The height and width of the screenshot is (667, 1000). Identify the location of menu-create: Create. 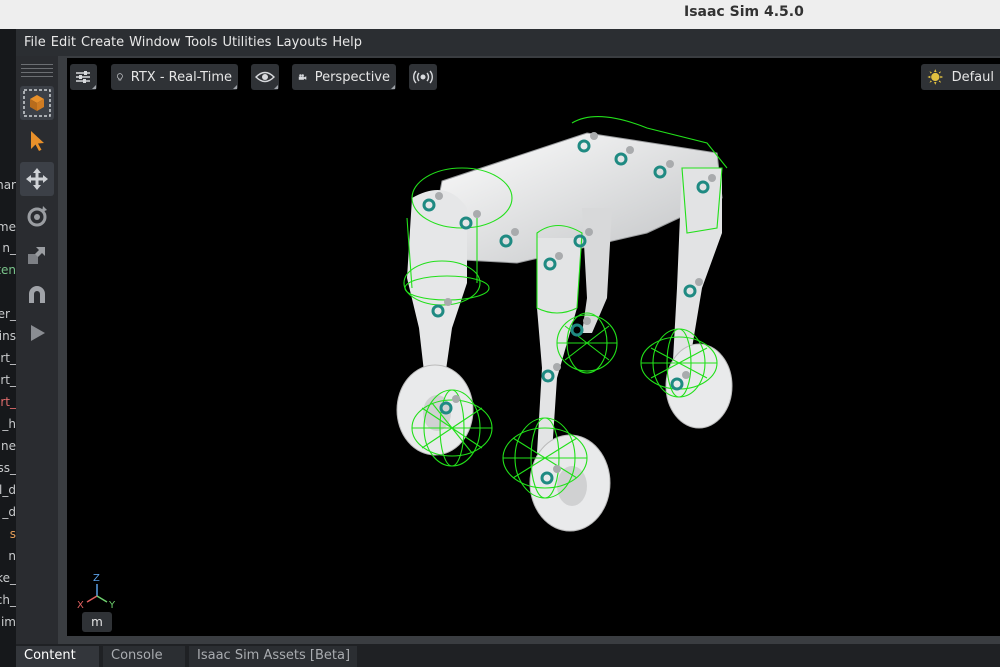
(102, 42).